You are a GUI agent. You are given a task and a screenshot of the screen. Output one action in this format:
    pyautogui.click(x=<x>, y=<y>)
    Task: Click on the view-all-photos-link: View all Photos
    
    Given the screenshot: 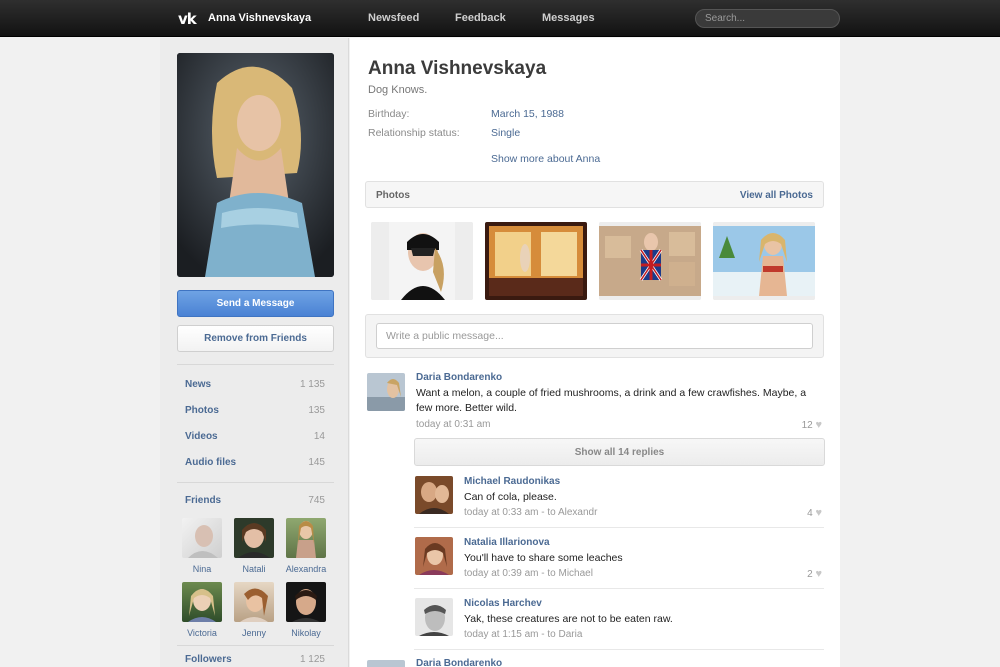 What is the action you would take?
    pyautogui.click(x=776, y=195)
    